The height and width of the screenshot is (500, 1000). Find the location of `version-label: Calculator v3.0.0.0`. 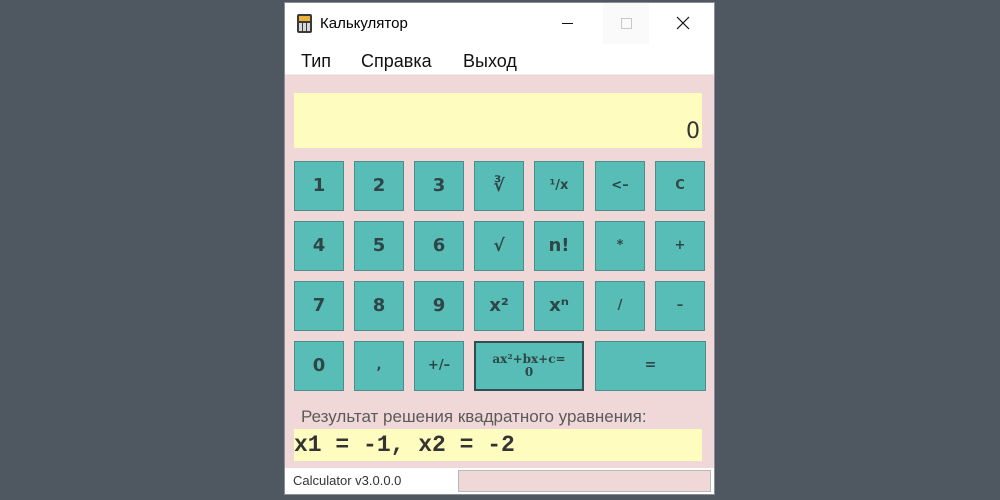

version-label: Calculator v3.0.0.0 is located at coordinates (347, 480).